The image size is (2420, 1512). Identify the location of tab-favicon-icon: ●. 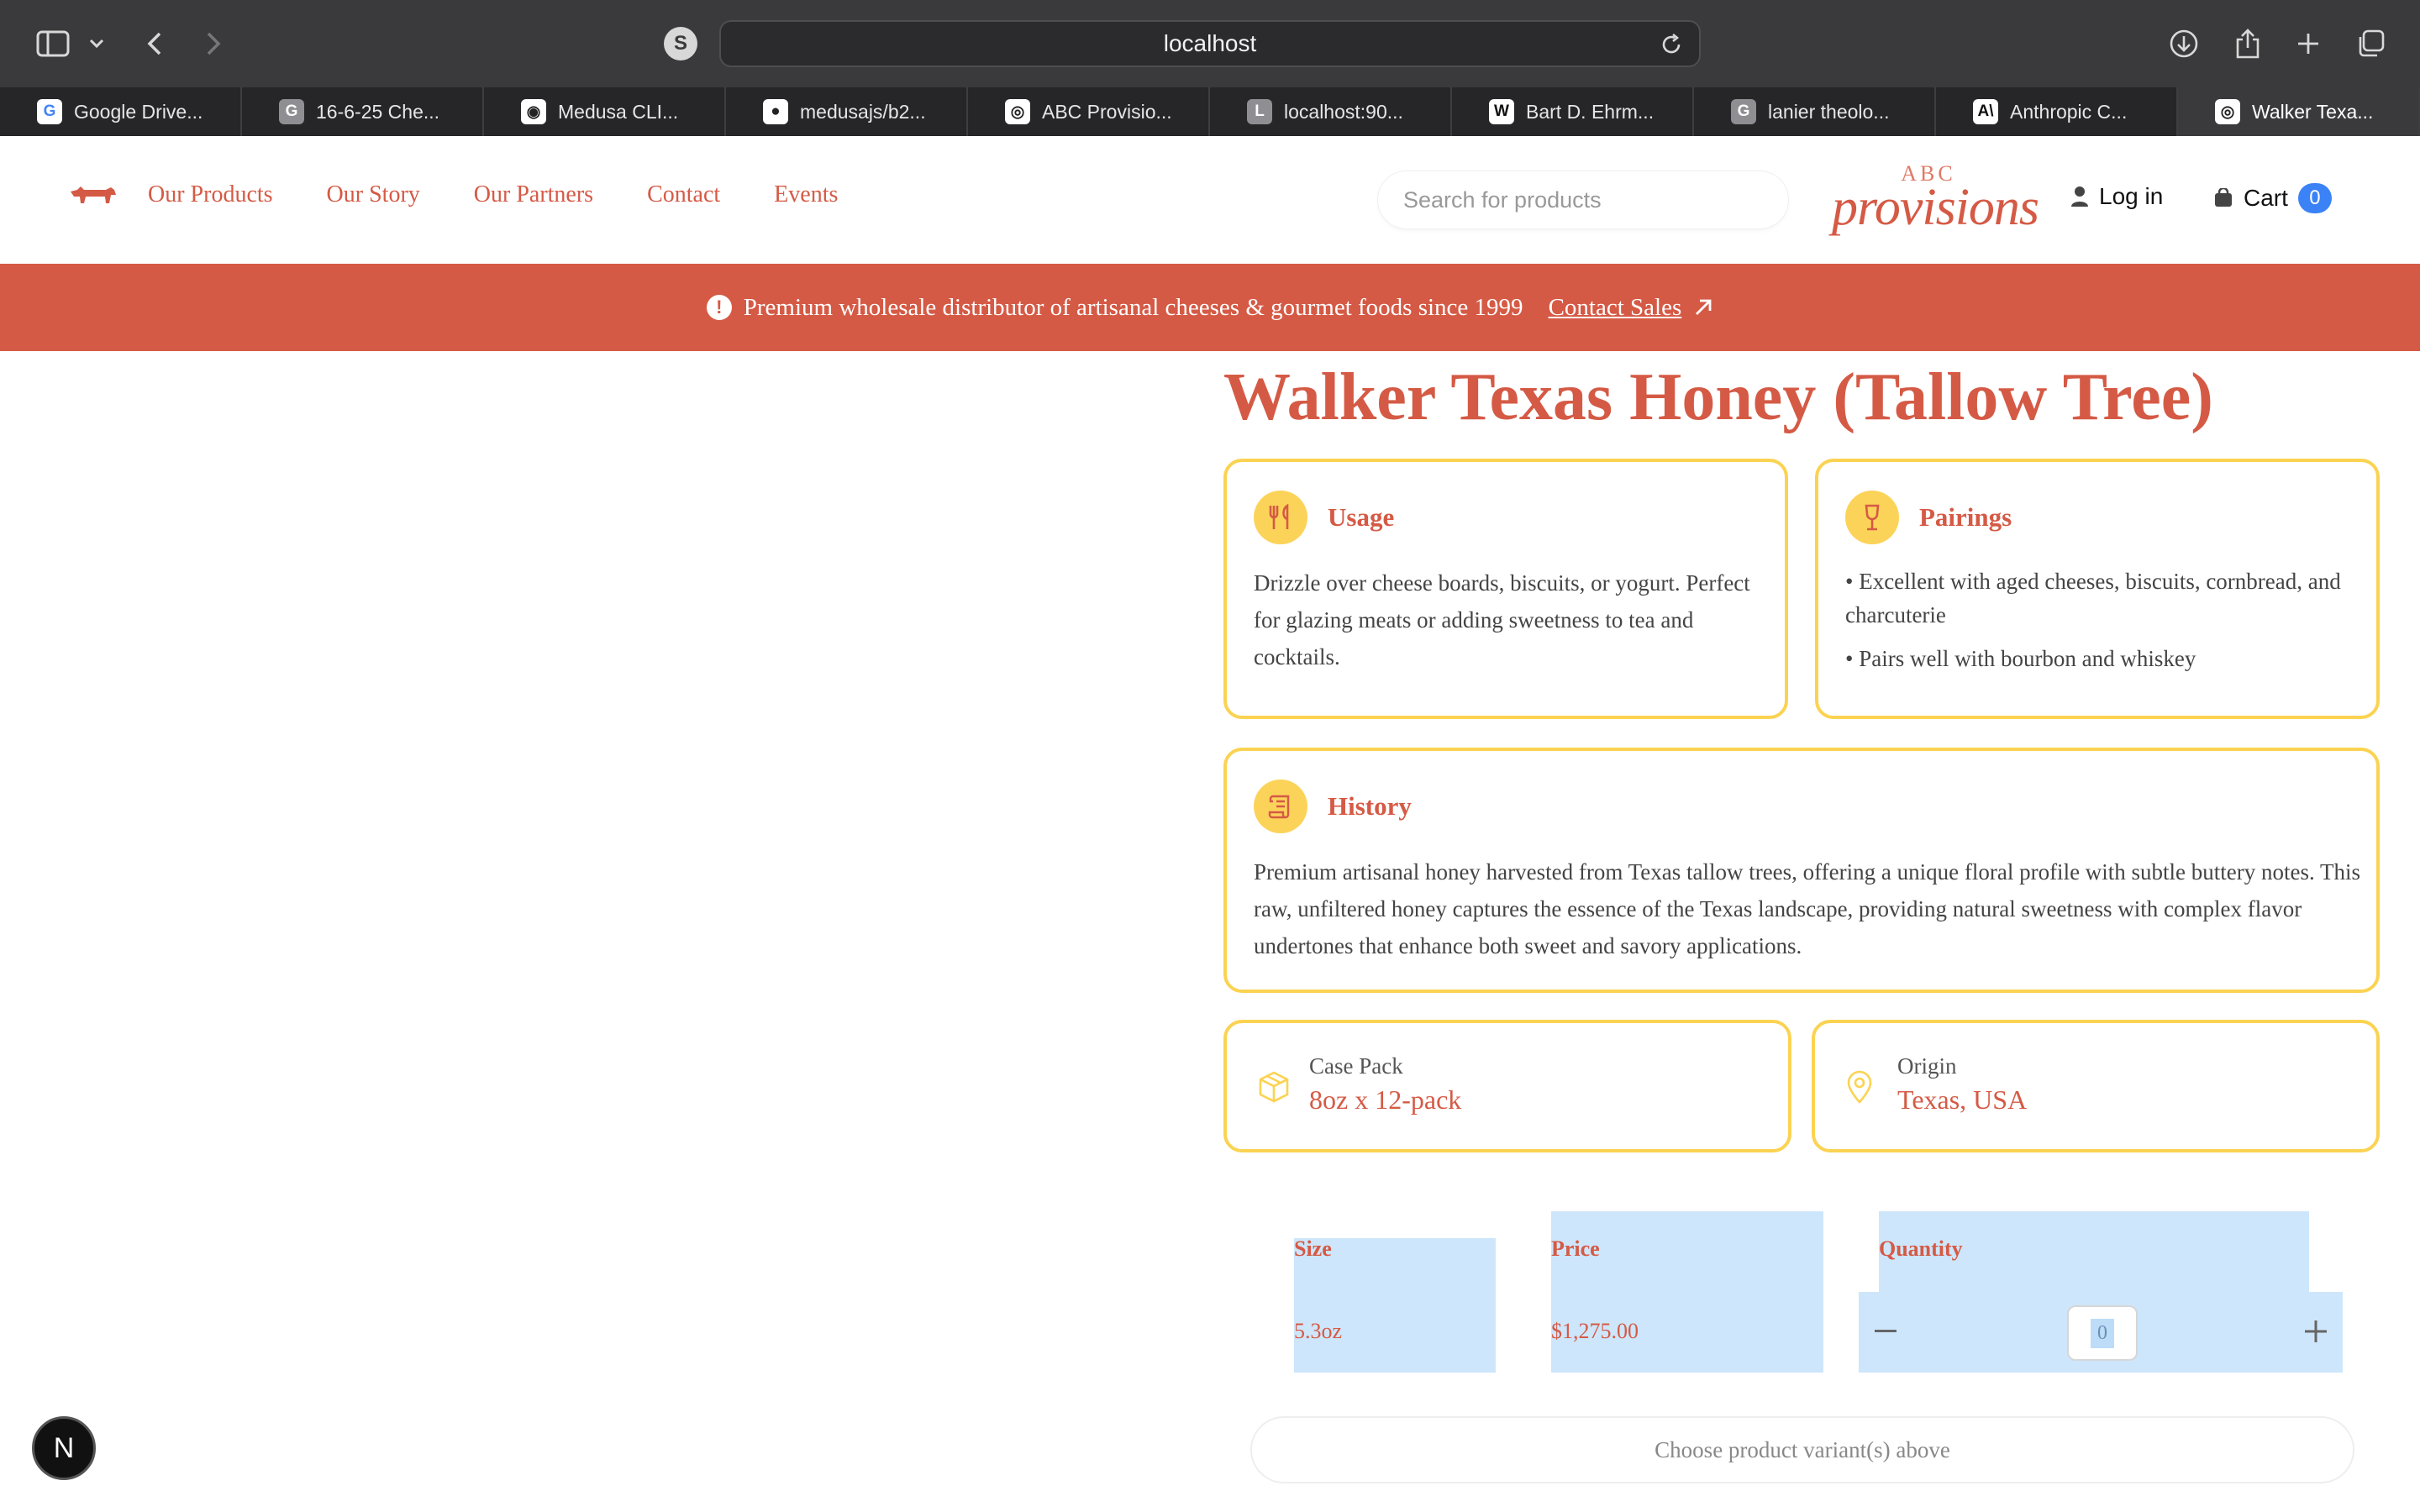
(775, 111).